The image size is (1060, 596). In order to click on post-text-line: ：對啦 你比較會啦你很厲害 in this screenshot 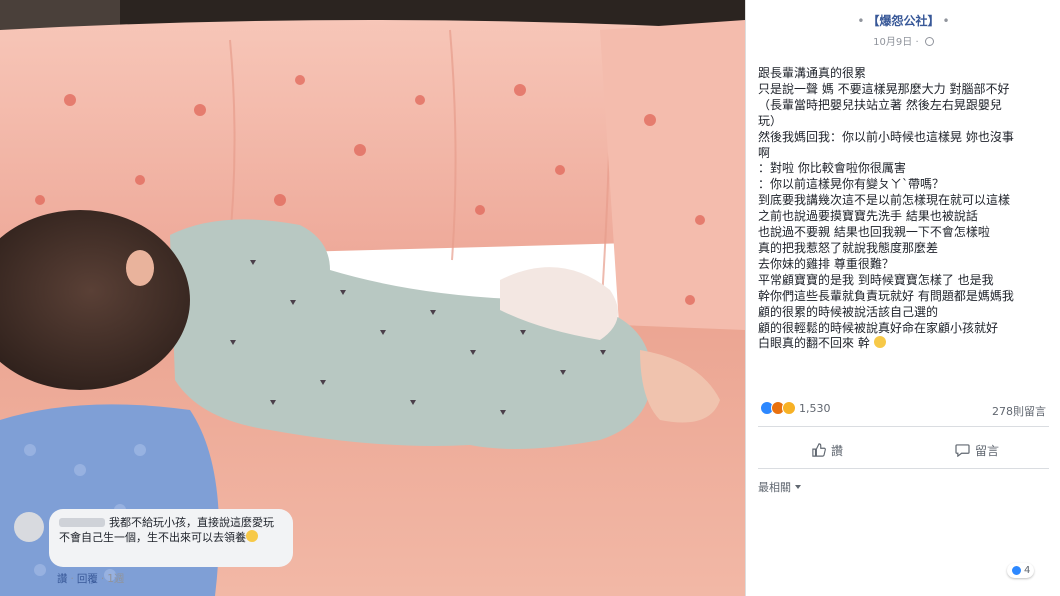, I will do `click(832, 168)`.